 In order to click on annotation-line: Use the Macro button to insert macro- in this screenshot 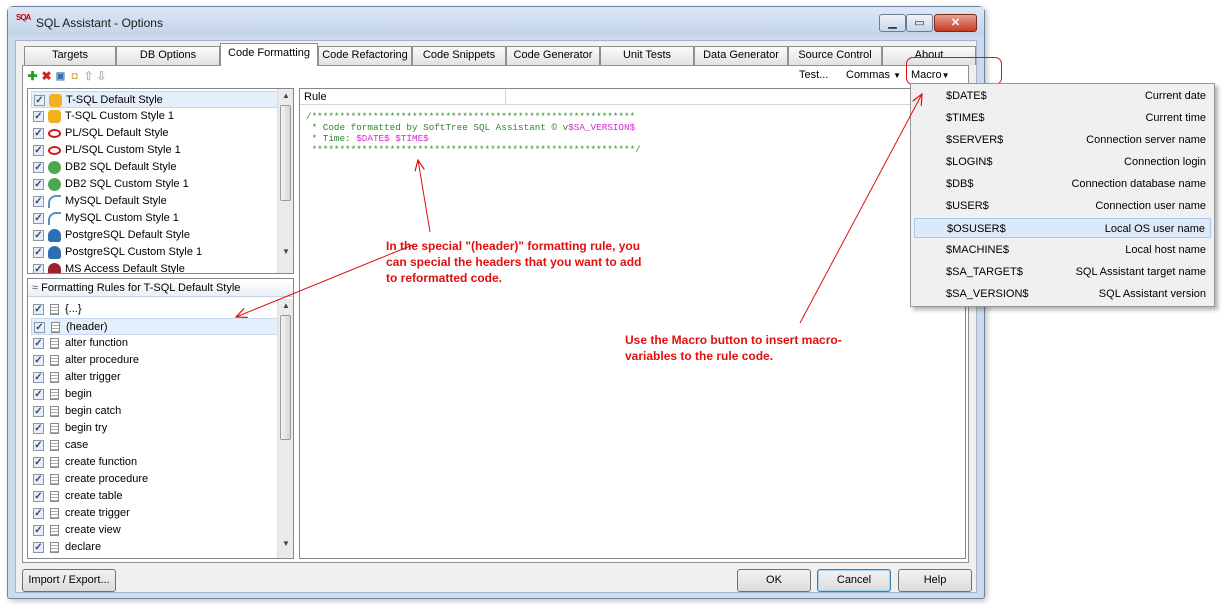, I will do `click(733, 340)`.